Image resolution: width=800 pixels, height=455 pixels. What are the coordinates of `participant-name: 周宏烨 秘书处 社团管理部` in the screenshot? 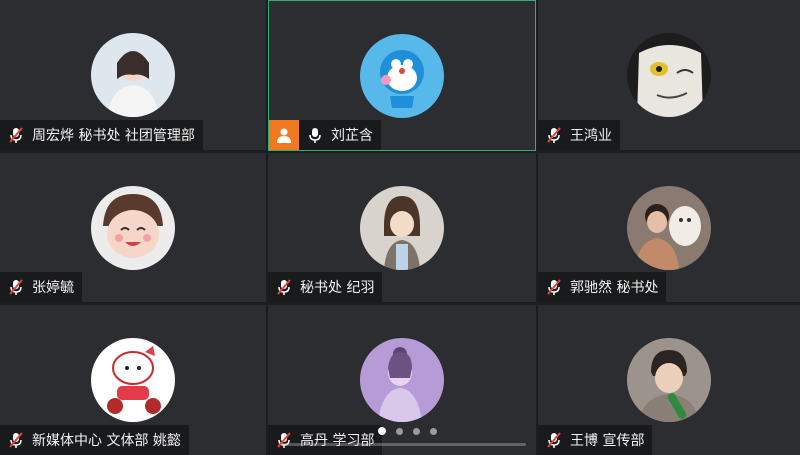 It's located at (113, 136).